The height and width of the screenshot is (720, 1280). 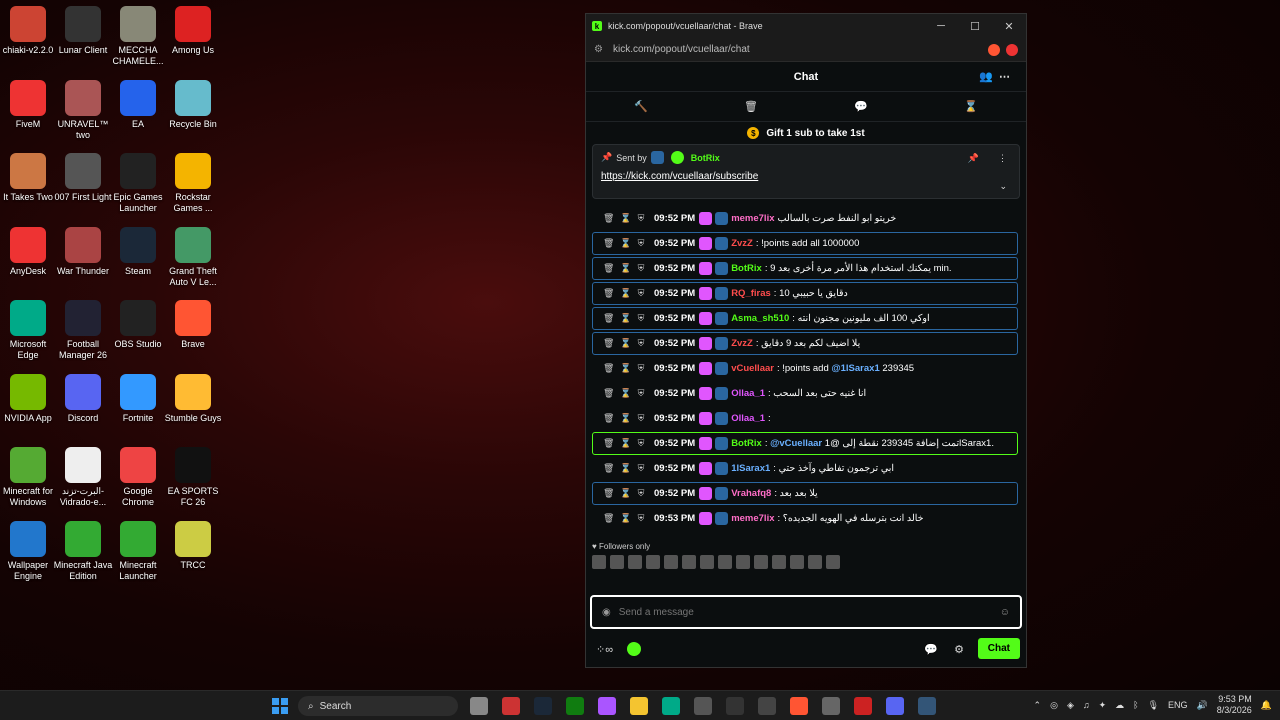 I want to click on desktop-icon: Google Chrome, so click(x=138, y=477).